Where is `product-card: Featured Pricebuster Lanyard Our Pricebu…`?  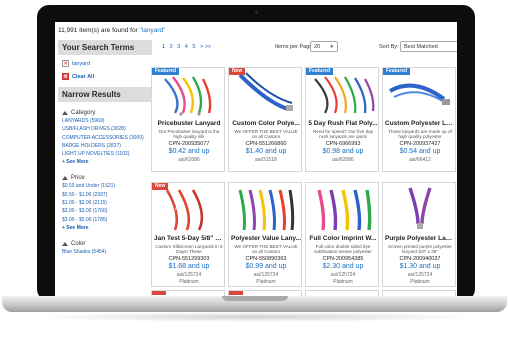 product-card: Featured Pricebuster Lanyard Our Pricebu… is located at coordinates (188, 119).